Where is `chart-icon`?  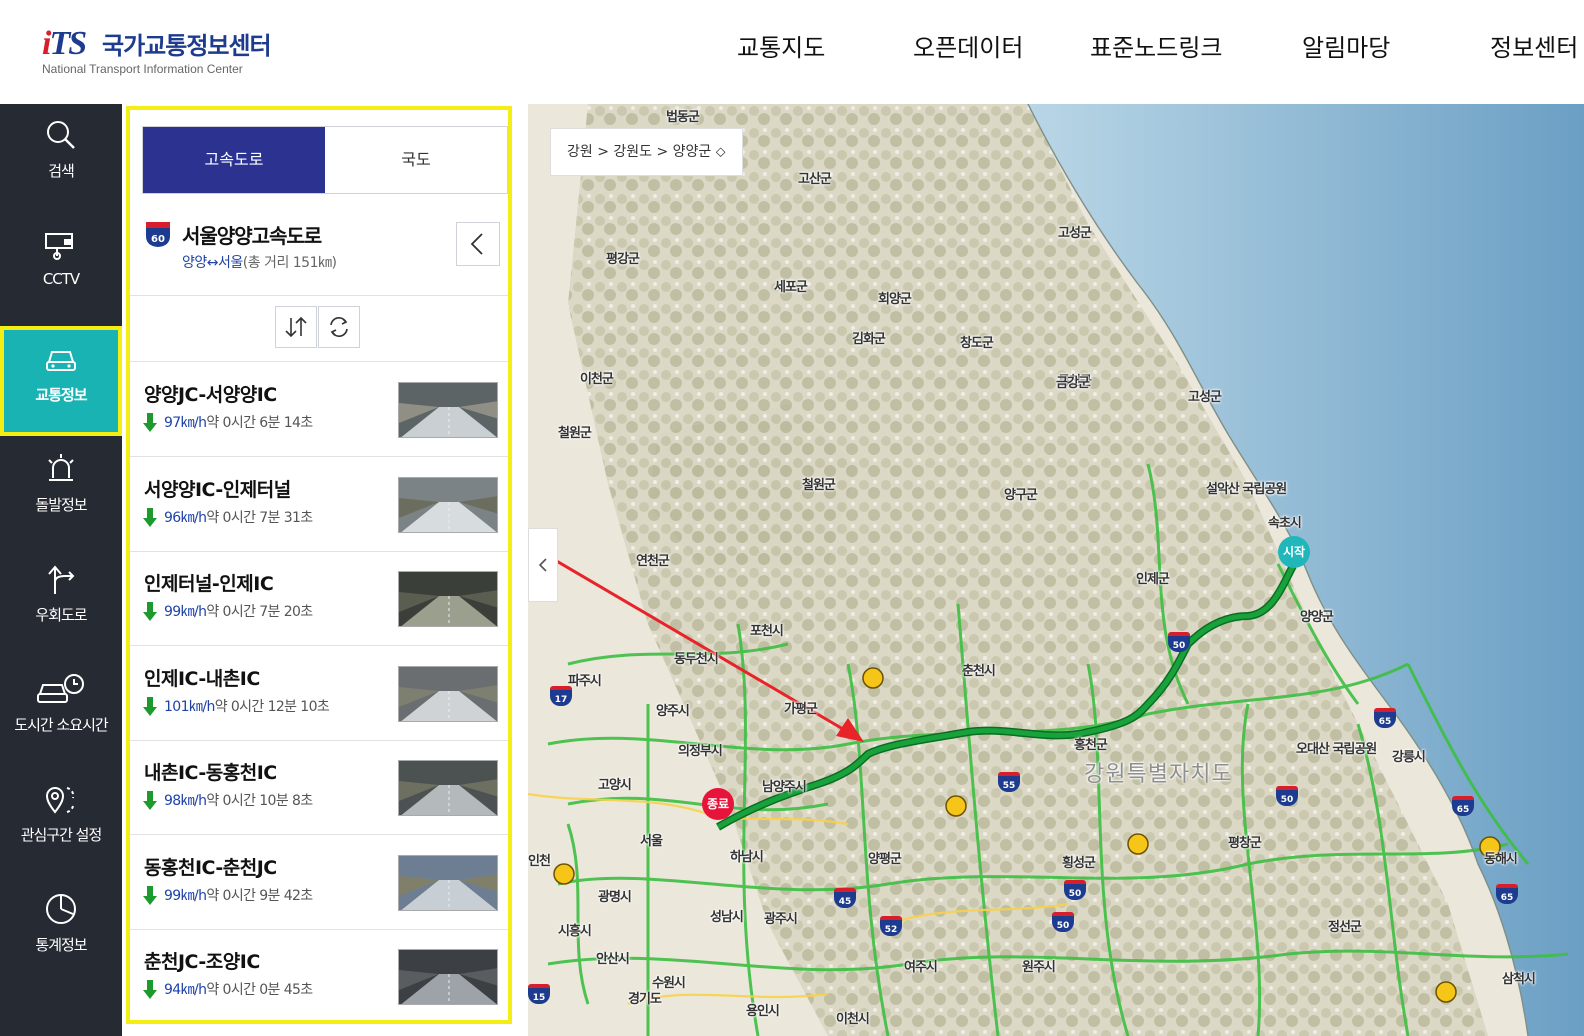
chart-icon is located at coordinates (61, 909).